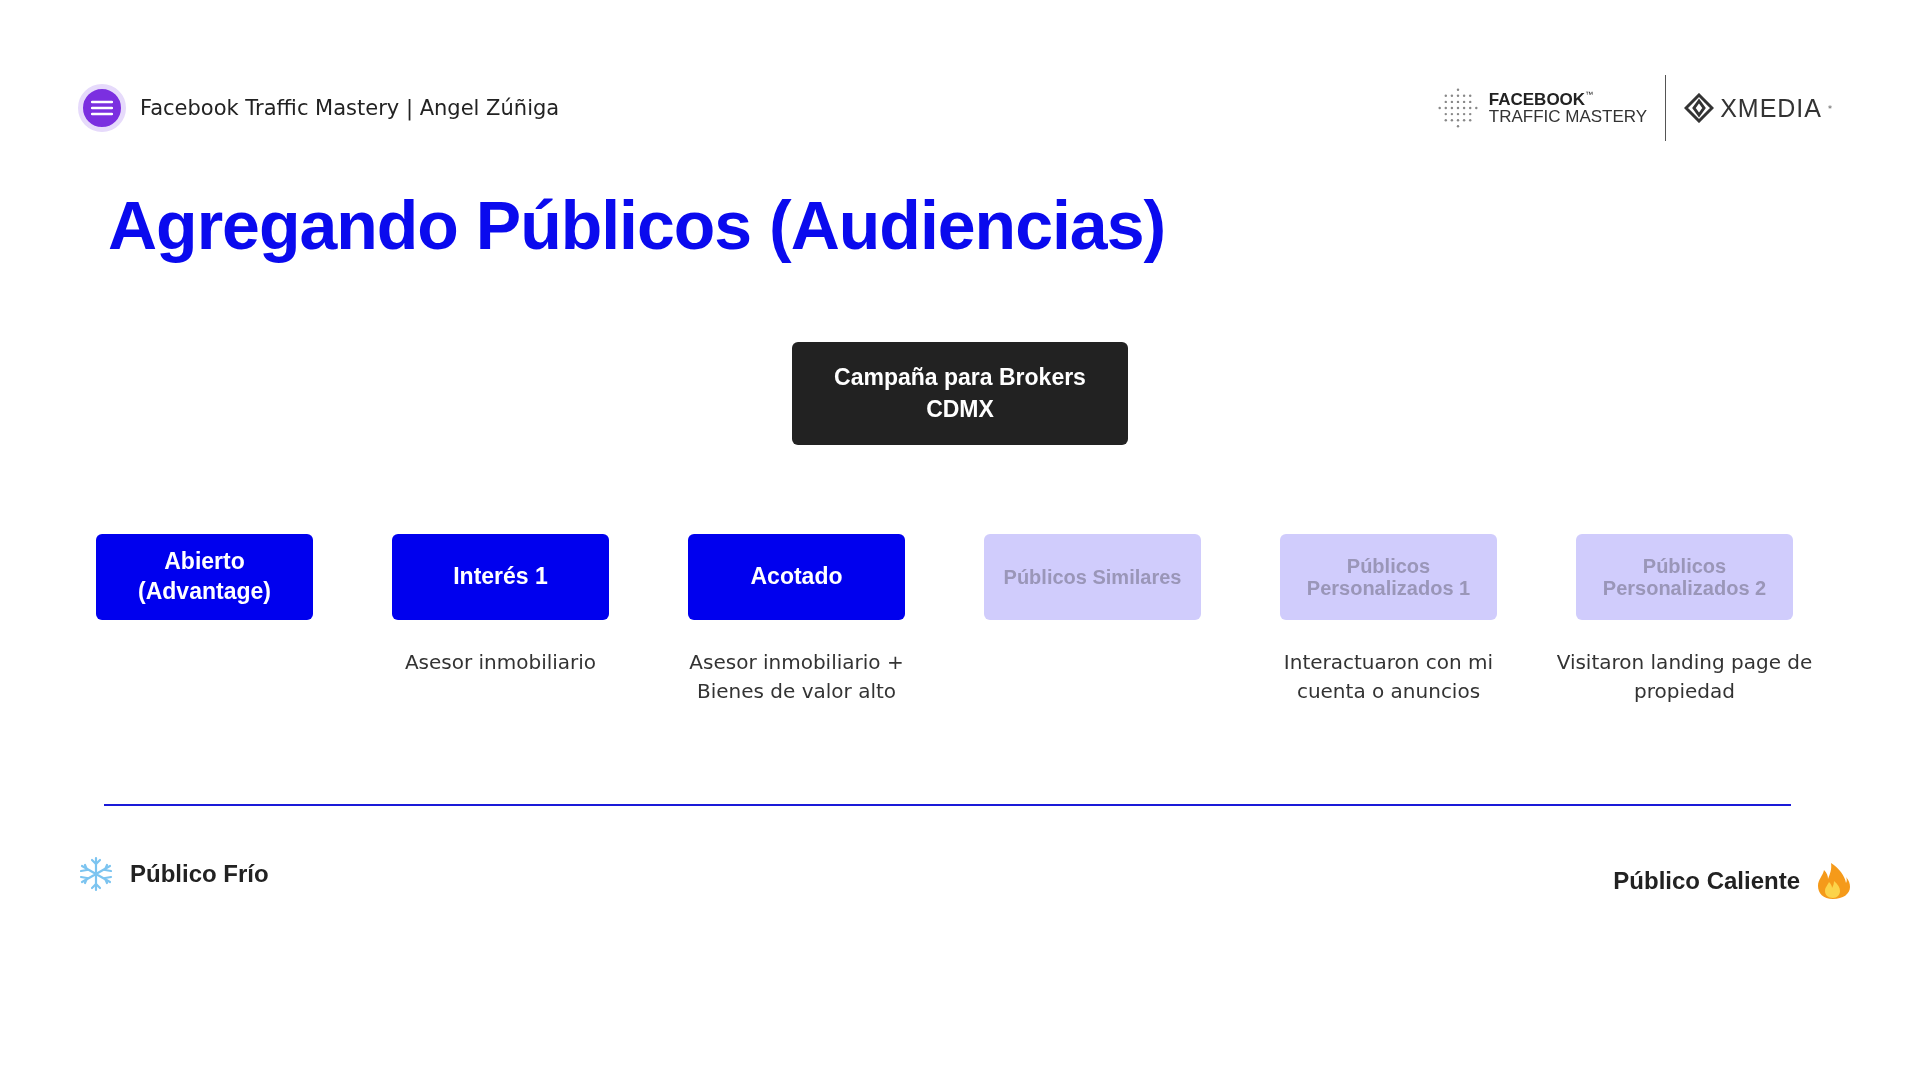 The height and width of the screenshot is (1080, 1920). What do you see at coordinates (796, 677) in the screenshot?
I see `audience-description: Asesor inmobiliario + Bienes de valor alto` at bounding box center [796, 677].